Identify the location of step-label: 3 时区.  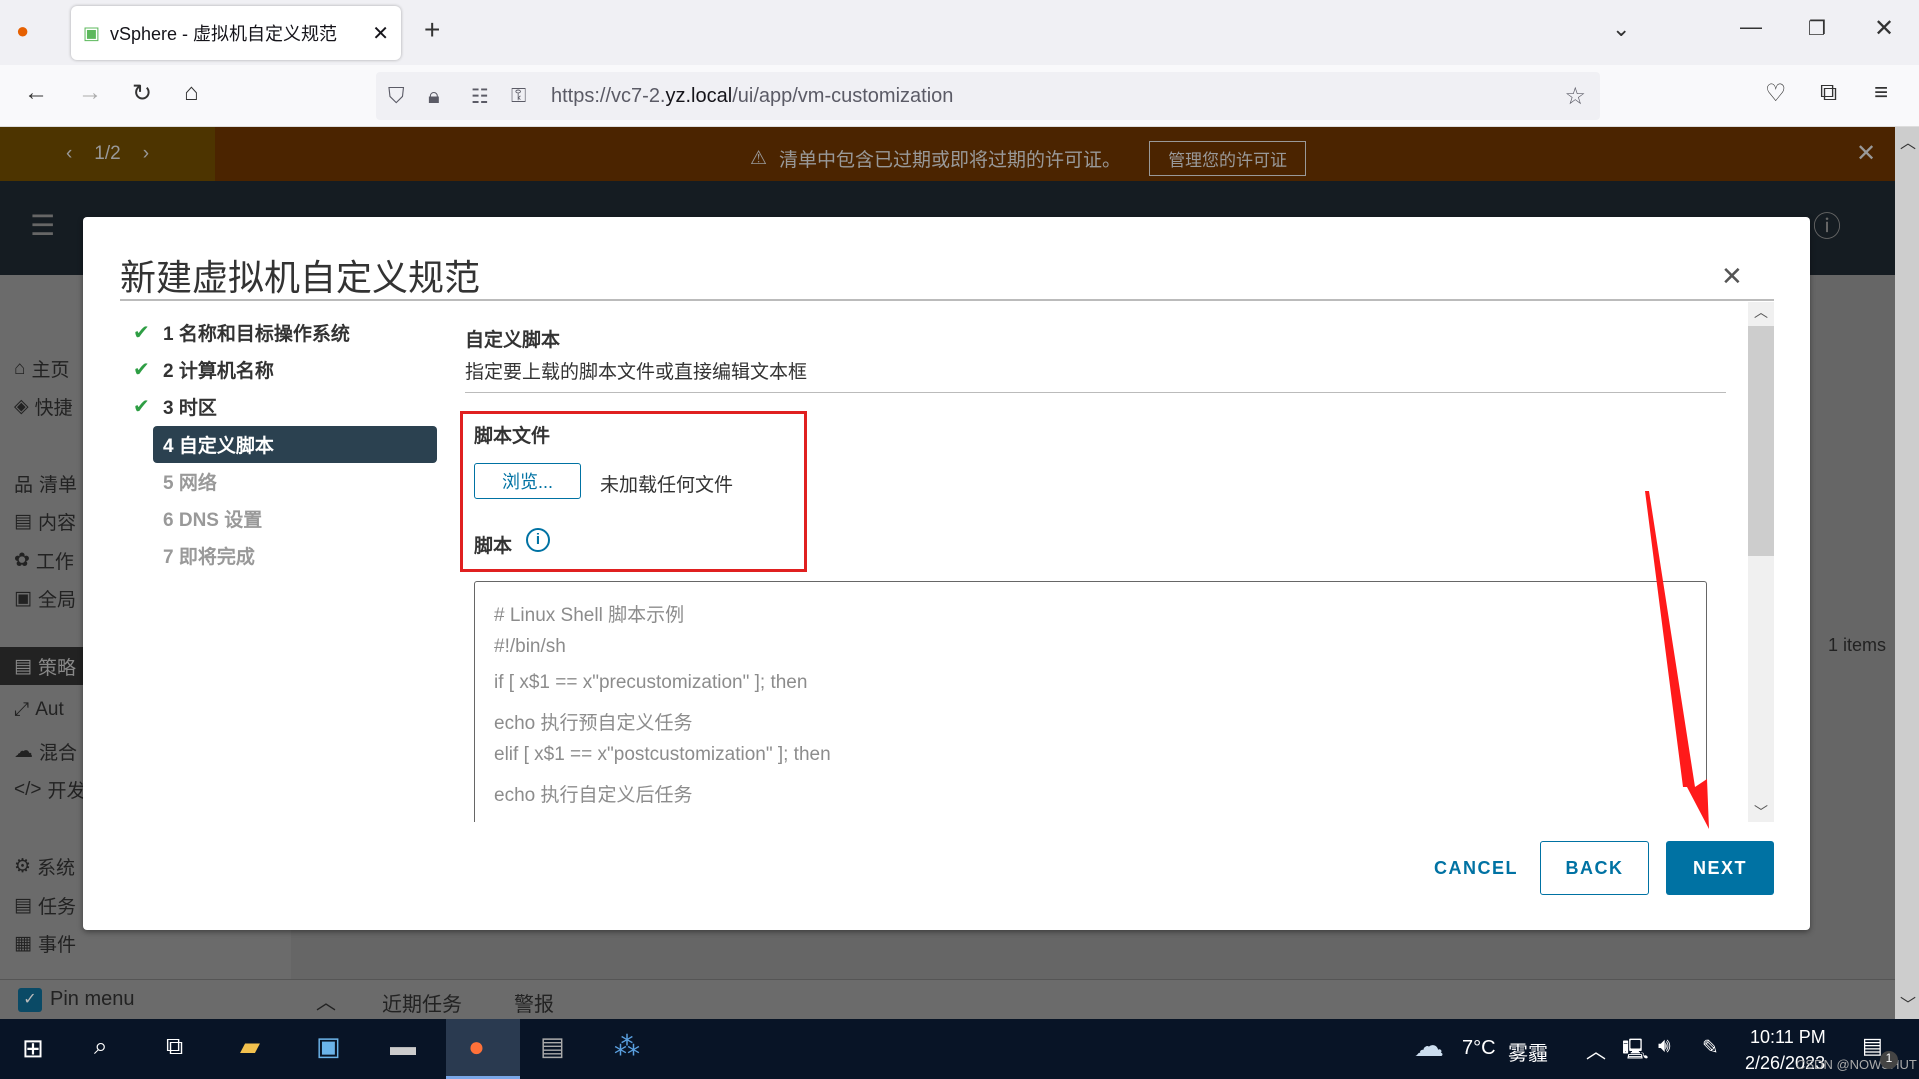
(190, 408).